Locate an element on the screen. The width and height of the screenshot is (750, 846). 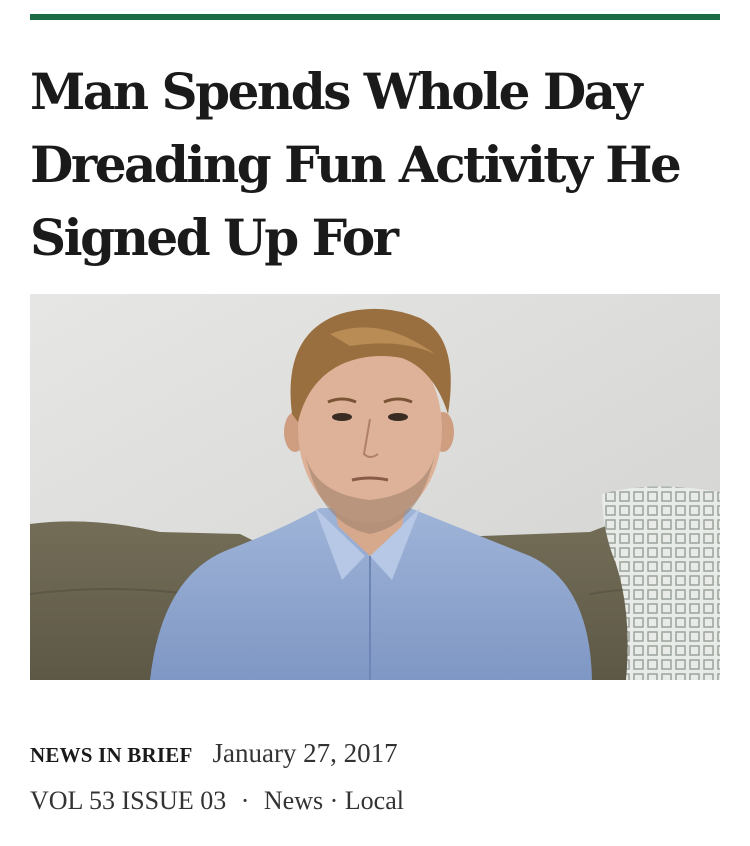
category-link-local: Local is located at coordinates (374, 800).